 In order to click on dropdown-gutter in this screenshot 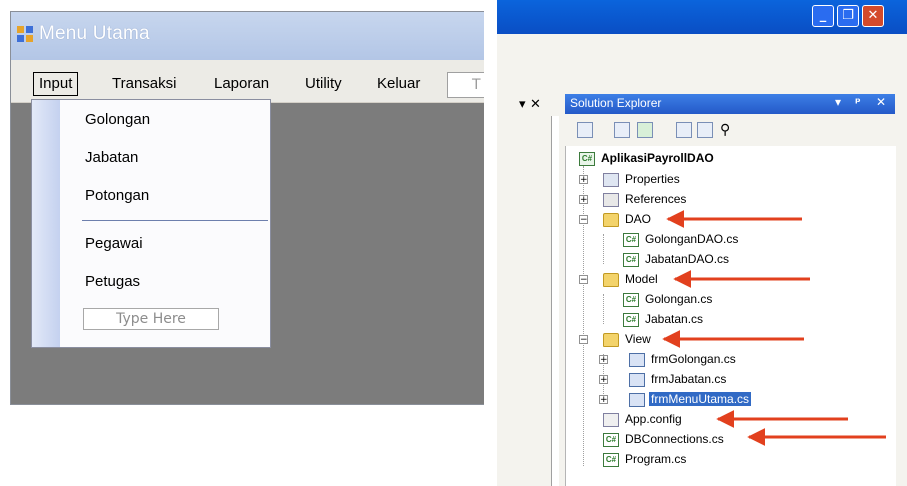, I will do `click(46, 223)`.